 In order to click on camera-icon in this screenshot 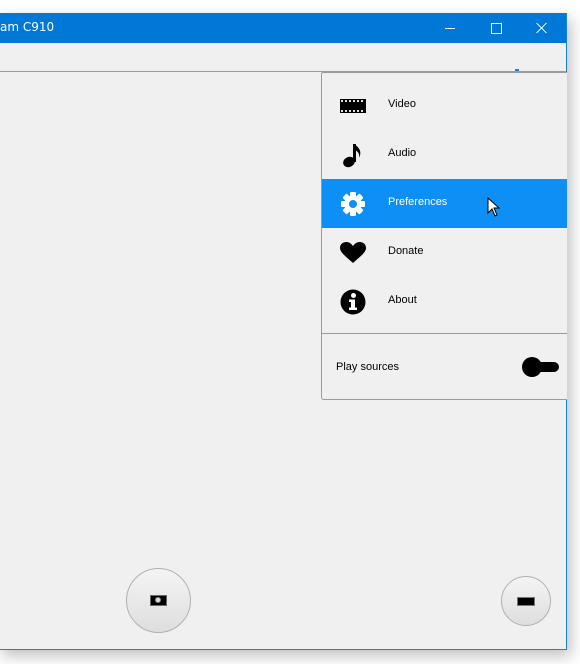, I will do `click(158, 600)`.